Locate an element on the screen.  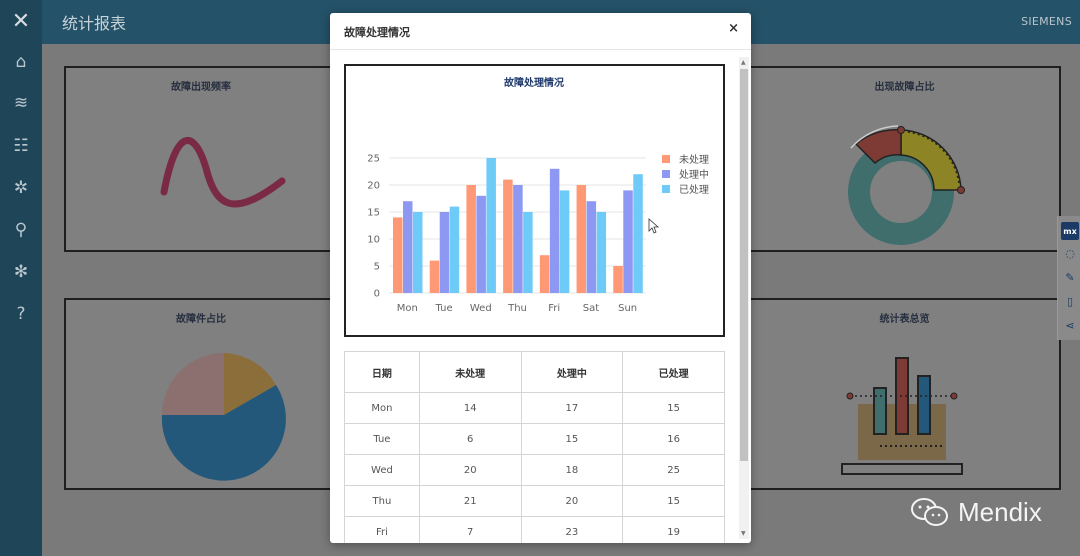
sidebar: ✕ ⌂ ≋ ☷ ✲ ⚲ ✻ ? is located at coordinates (21, 278).